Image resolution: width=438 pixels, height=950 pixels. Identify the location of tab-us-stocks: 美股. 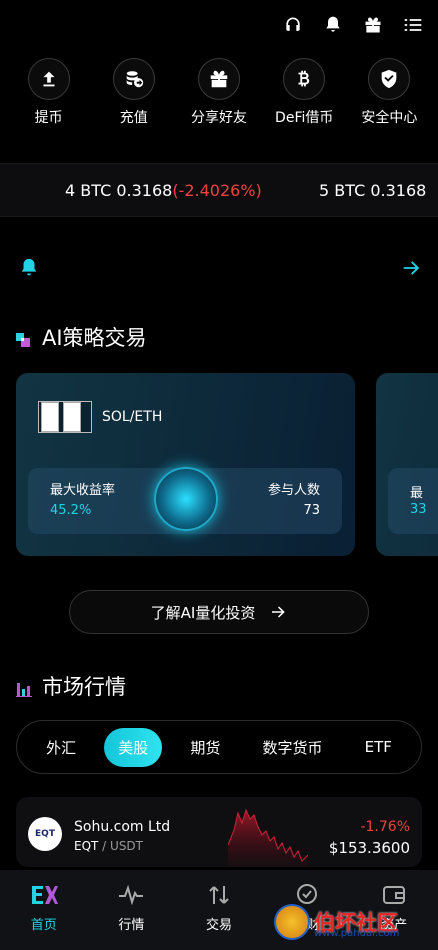
(133, 747).